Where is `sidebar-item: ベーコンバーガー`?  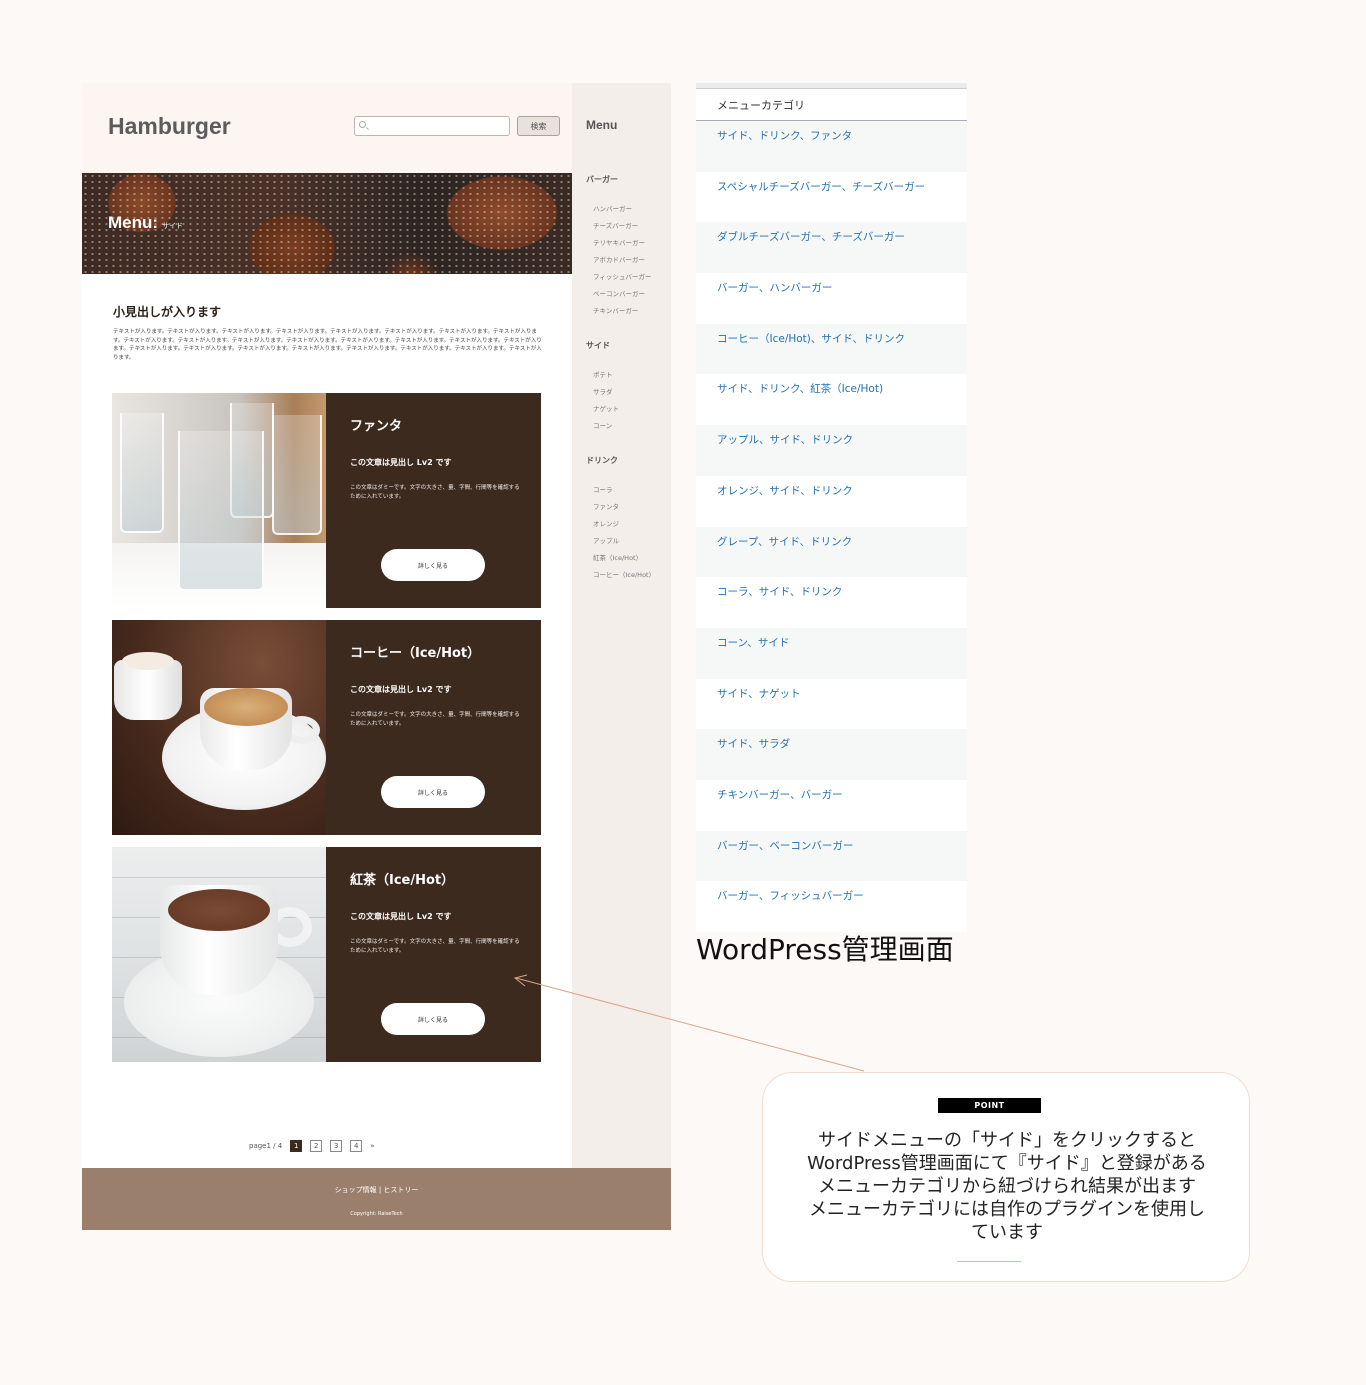
sidebar-item: ベーコンバーガー is located at coordinates (619, 293).